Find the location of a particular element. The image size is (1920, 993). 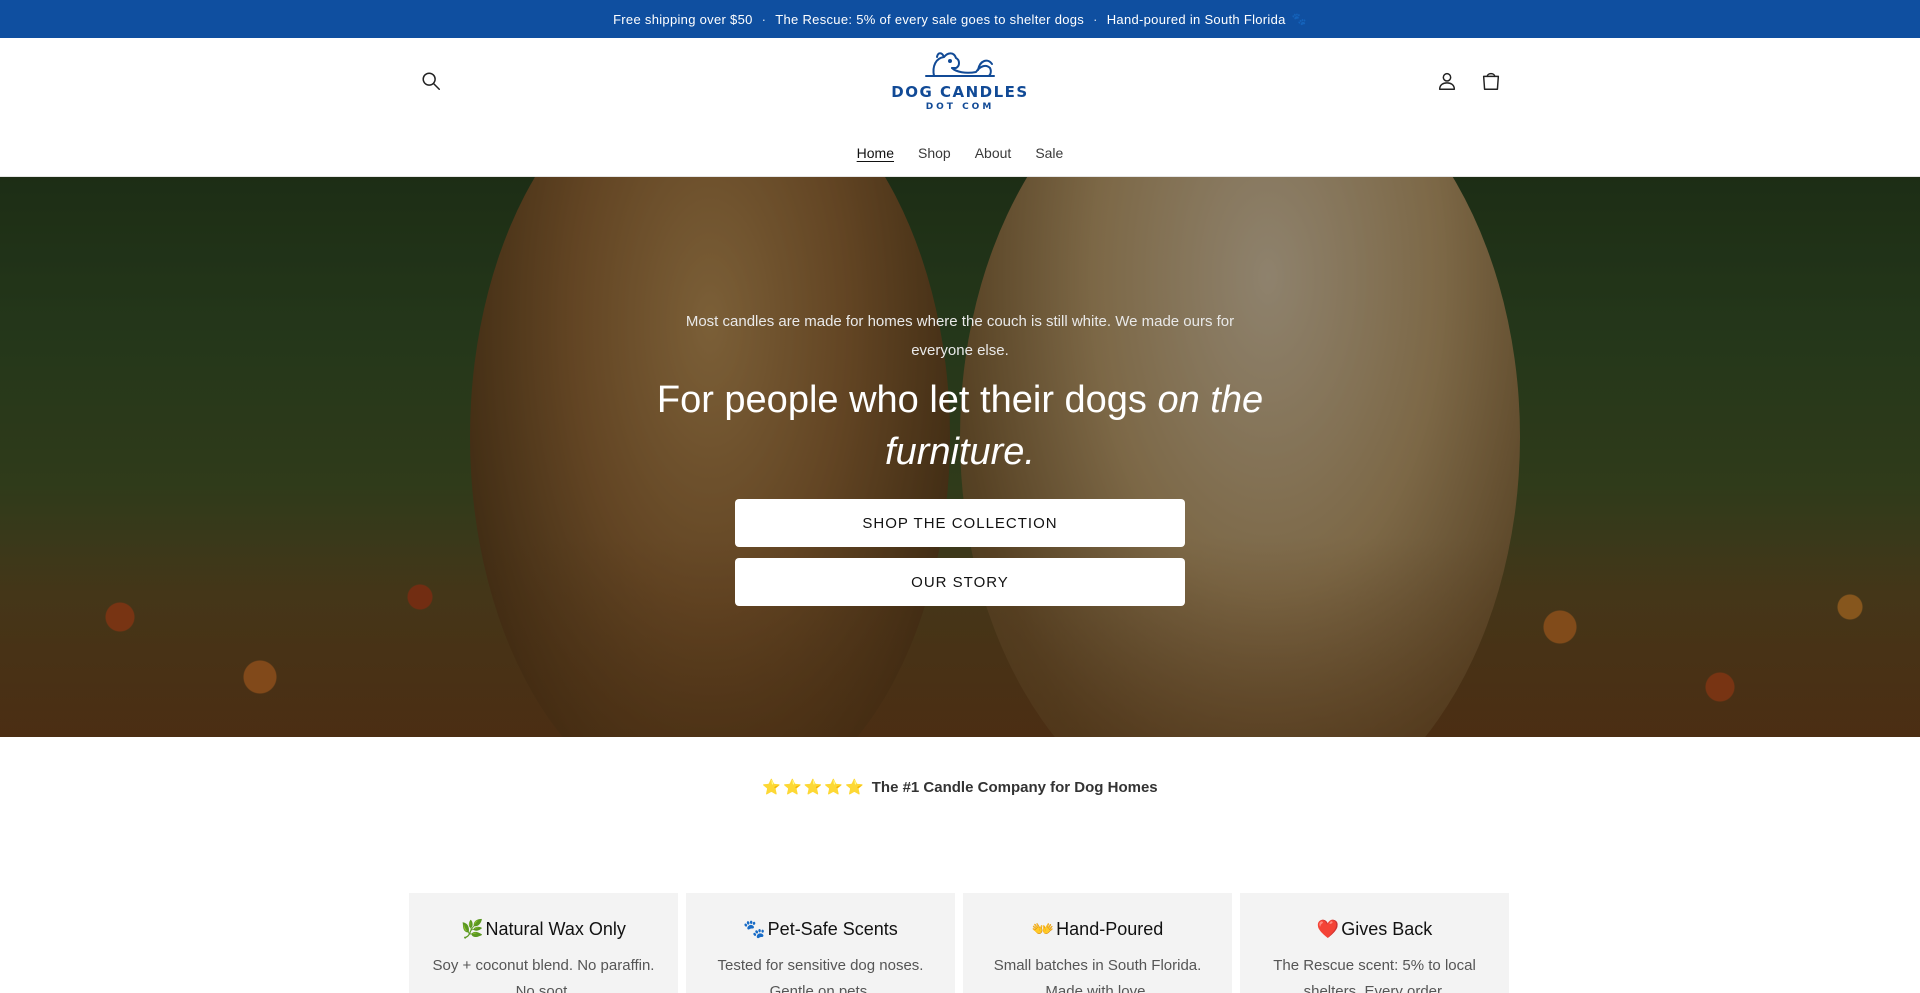

dog-logo-icon is located at coordinates (960, 64).